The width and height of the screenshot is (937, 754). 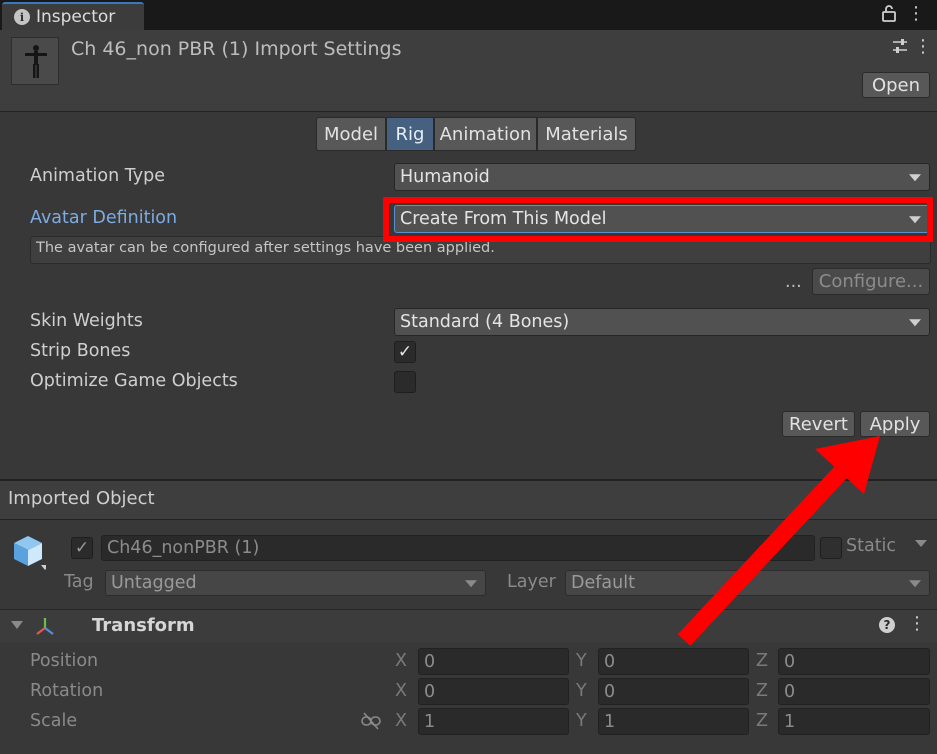 I want to click on annotation-arrow-icon, so click(x=778, y=541).